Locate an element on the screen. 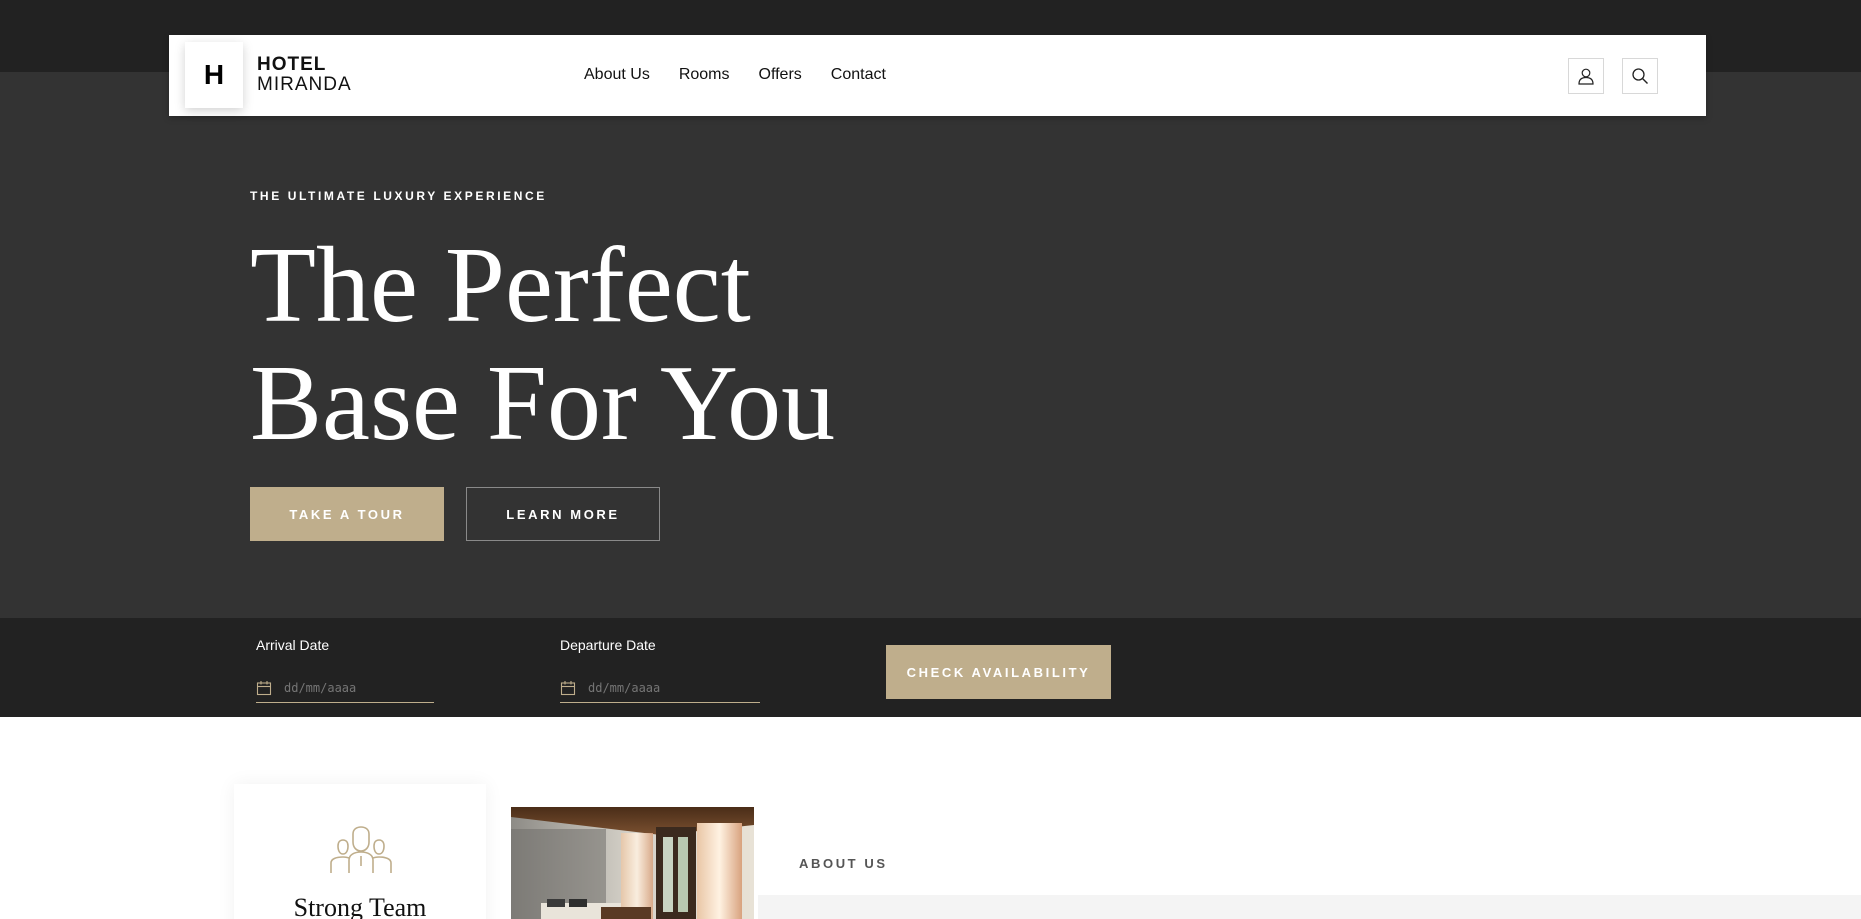 The height and width of the screenshot is (919, 1861). learn-more-button: LEARN MORE is located at coordinates (563, 514).